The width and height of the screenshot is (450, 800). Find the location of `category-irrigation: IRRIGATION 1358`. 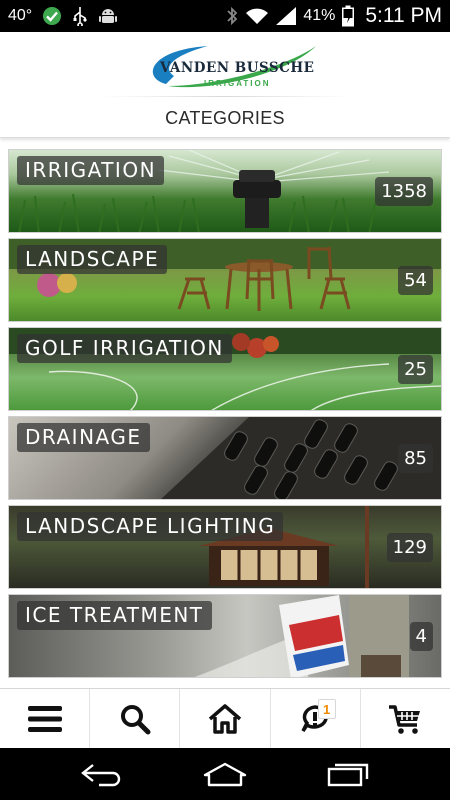

category-irrigation: IRRIGATION 1358 is located at coordinates (225, 191).